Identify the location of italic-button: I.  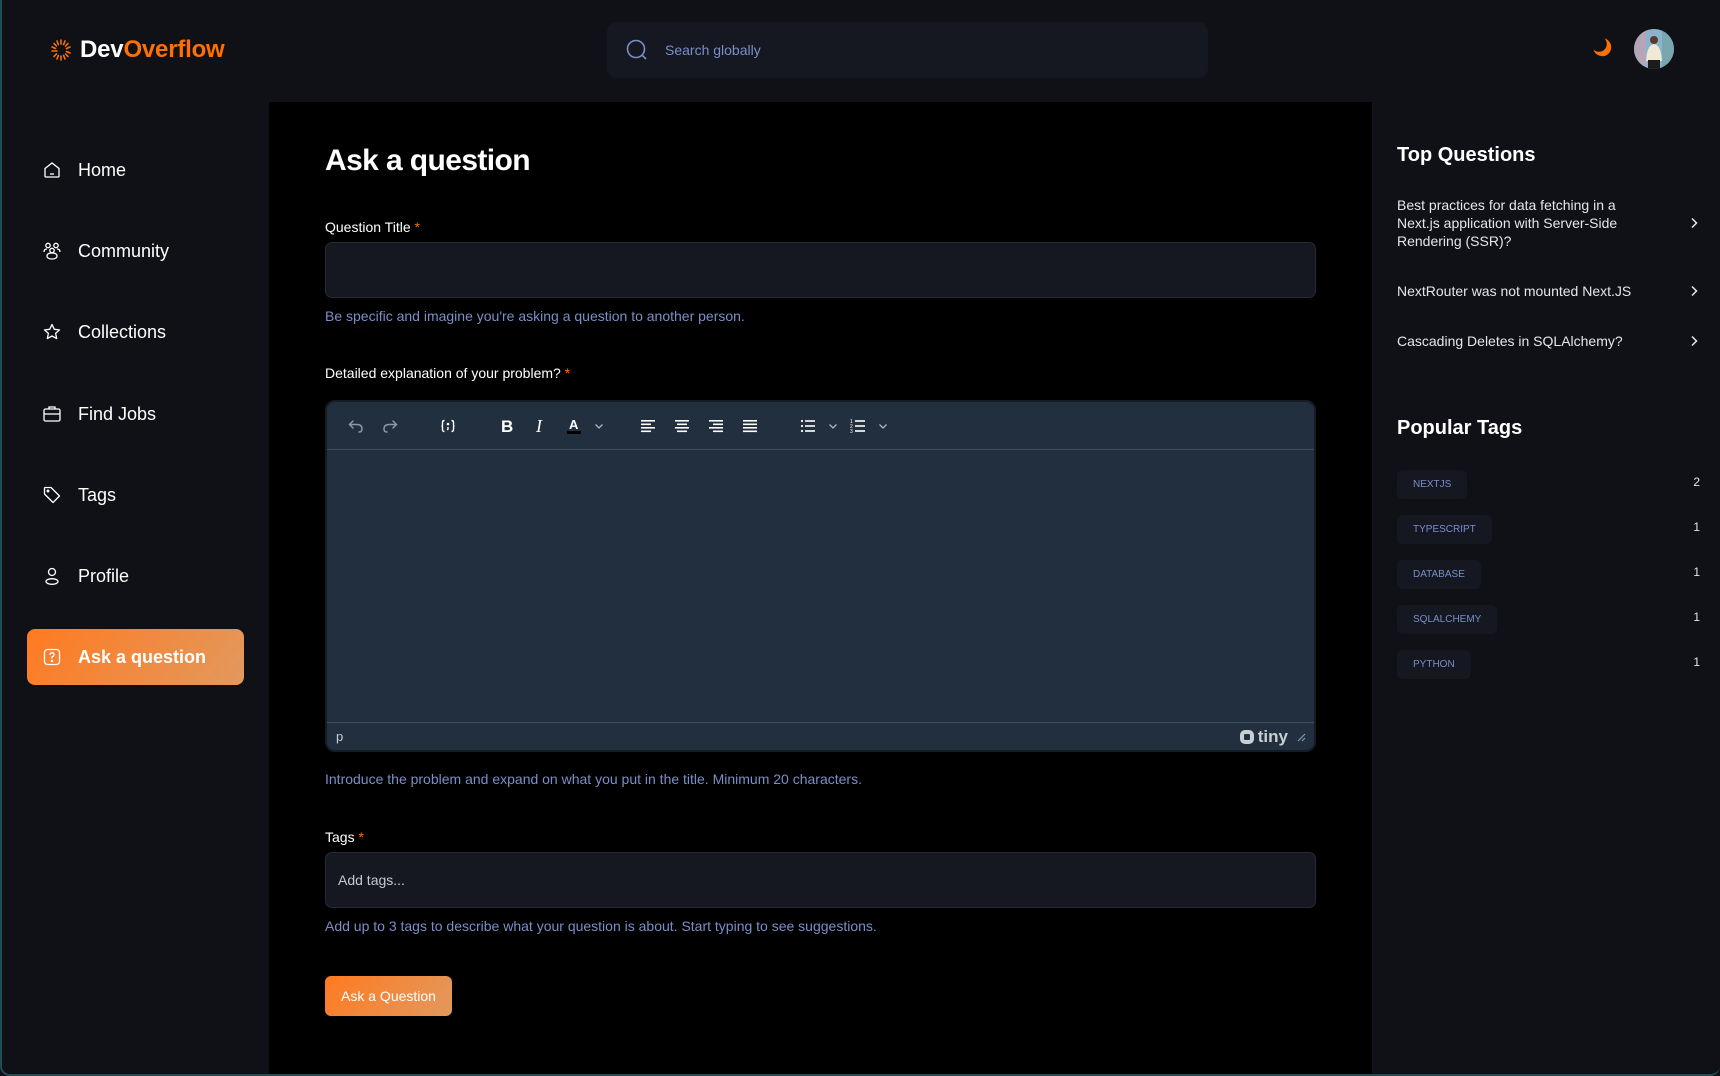
(540, 426).